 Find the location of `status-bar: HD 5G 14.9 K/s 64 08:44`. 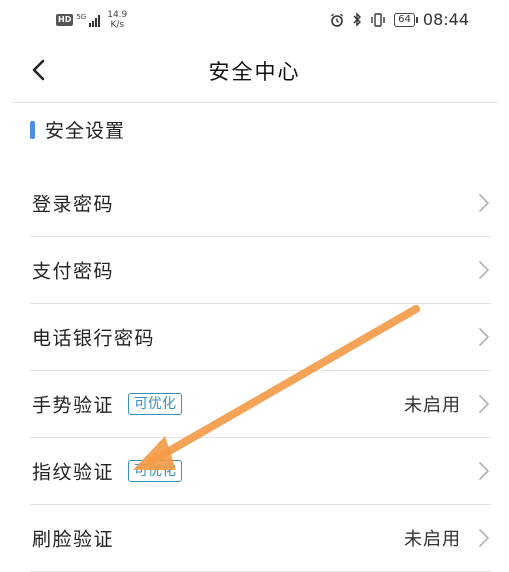

status-bar: HD 5G 14.9 K/s 64 08:44 is located at coordinates (254, 21).